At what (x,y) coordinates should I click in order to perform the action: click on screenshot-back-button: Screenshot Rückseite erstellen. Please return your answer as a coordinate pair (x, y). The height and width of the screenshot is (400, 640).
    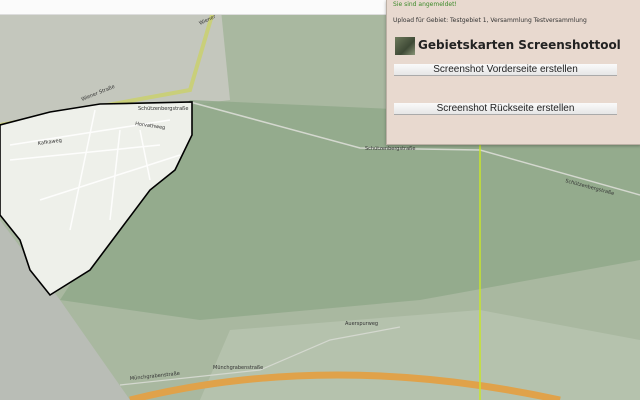
    Looking at the image, I should click on (505, 109).